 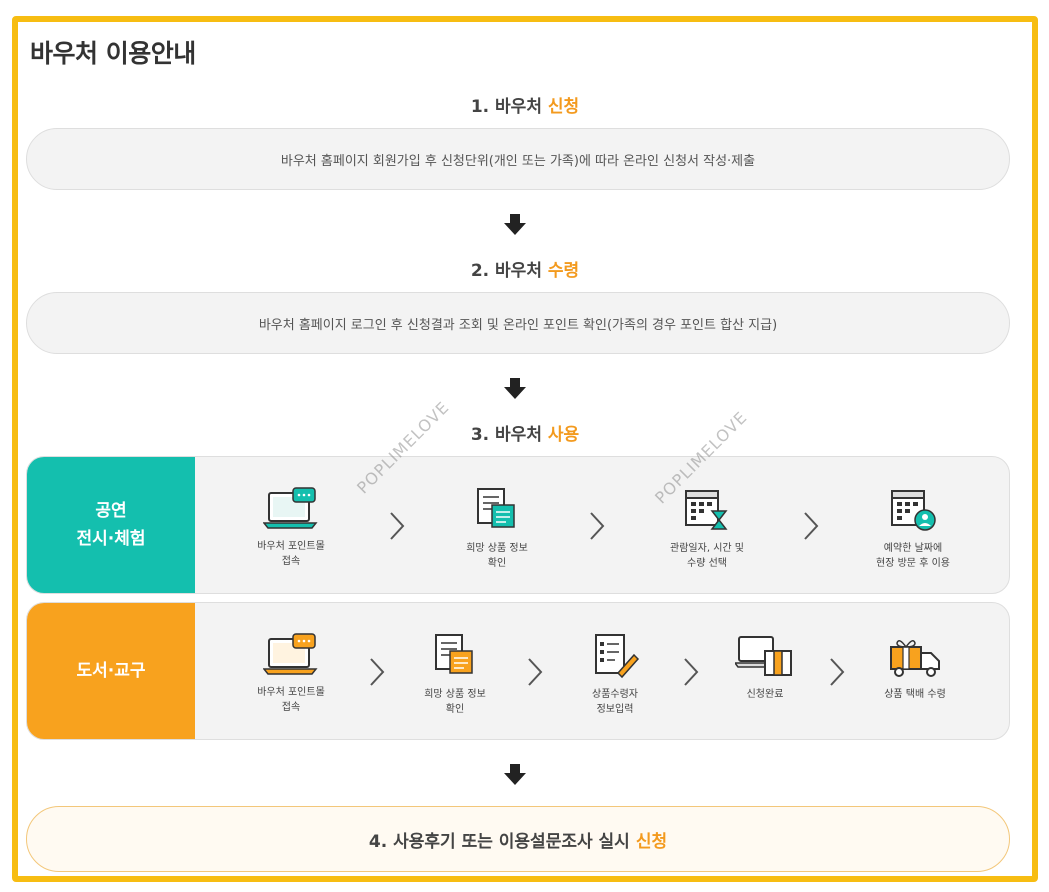 I want to click on perf-step-info-label: 희망 상품 정보 확인, so click(x=497, y=556).